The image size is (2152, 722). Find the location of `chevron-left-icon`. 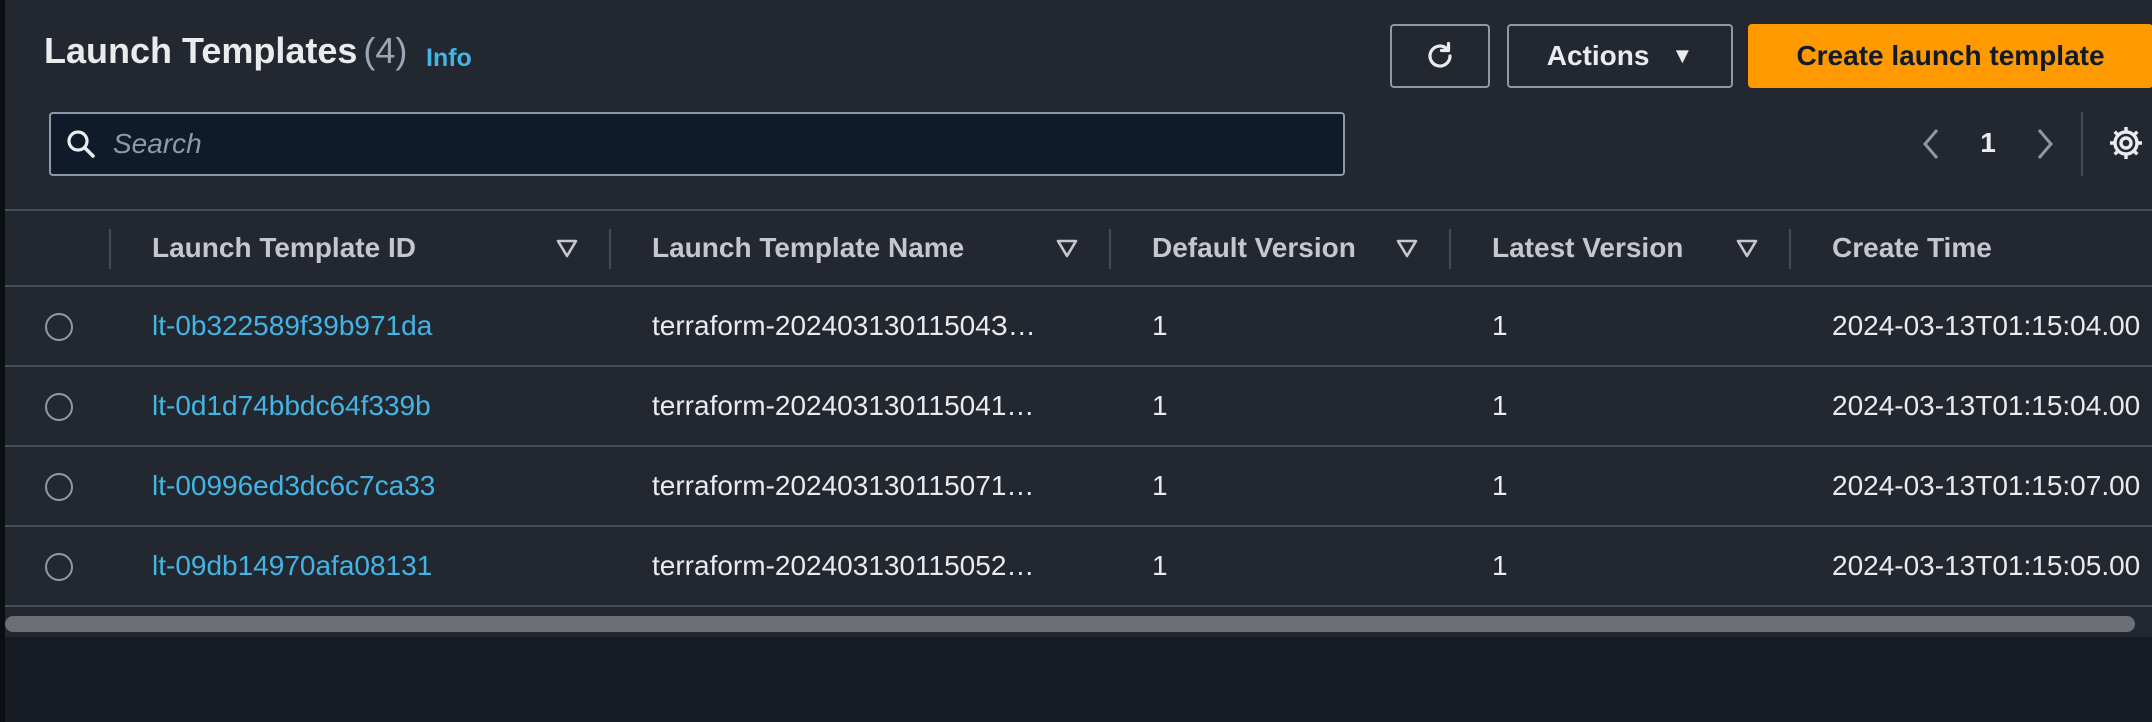

chevron-left-icon is located at coordinates (1932, 144).